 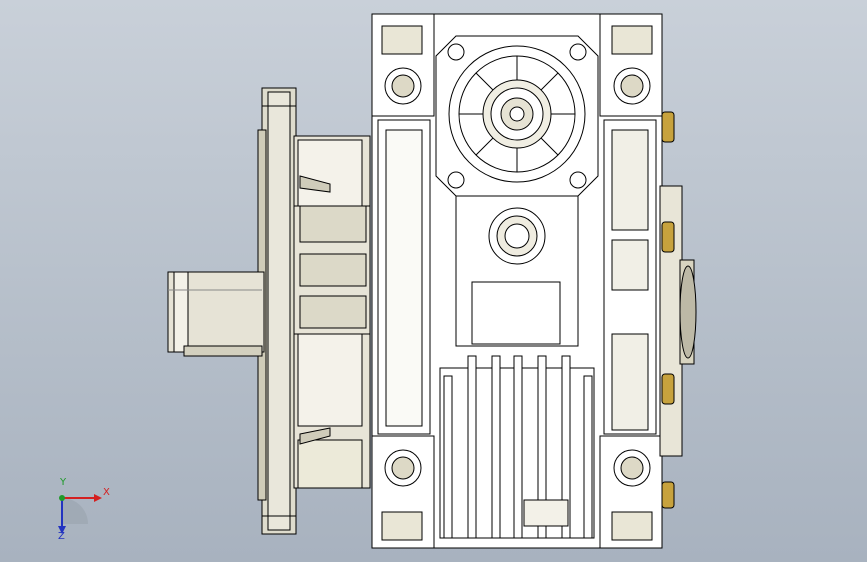 What do you see at coordinates (332, 312) in the screenshot?
I see `motor-adapter` at bounding box center [332, 312].